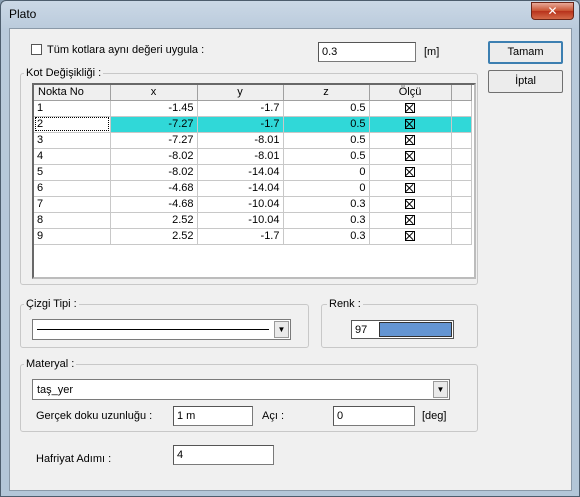  Describe the element at coordinates (273, 416) in the screenshot. I see `angle-label: Açı :` at that location.